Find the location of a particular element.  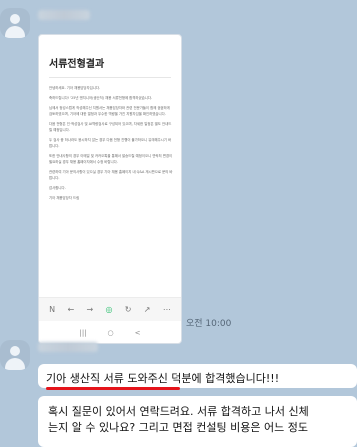

screenshot-paragraph: 감사합니다. is located at coordinates (57, 188).